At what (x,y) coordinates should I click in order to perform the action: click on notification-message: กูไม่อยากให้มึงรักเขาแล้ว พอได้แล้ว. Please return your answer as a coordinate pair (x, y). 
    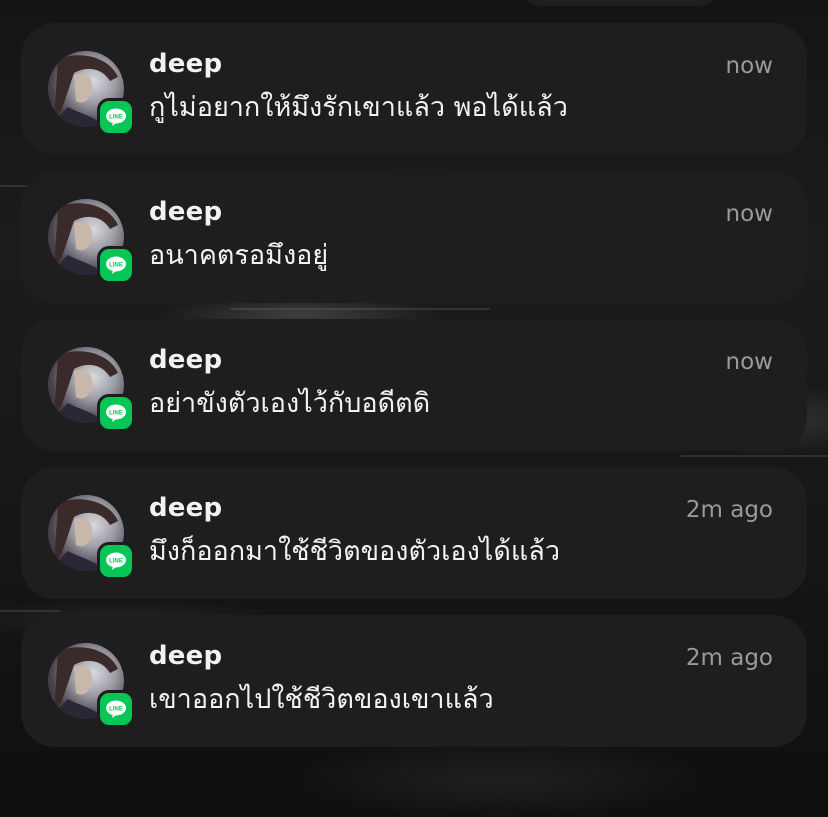
    Looking at the image, I should click on (358, 107).